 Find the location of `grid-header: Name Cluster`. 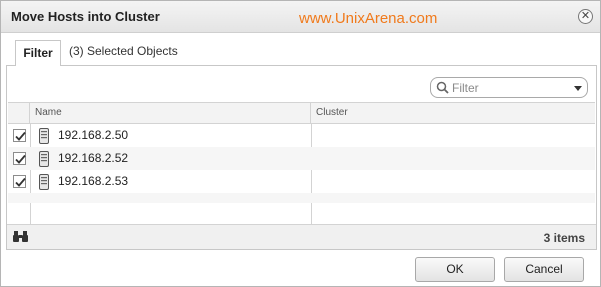

grid-header: Name Cluster is located at coordinates (301, 113).